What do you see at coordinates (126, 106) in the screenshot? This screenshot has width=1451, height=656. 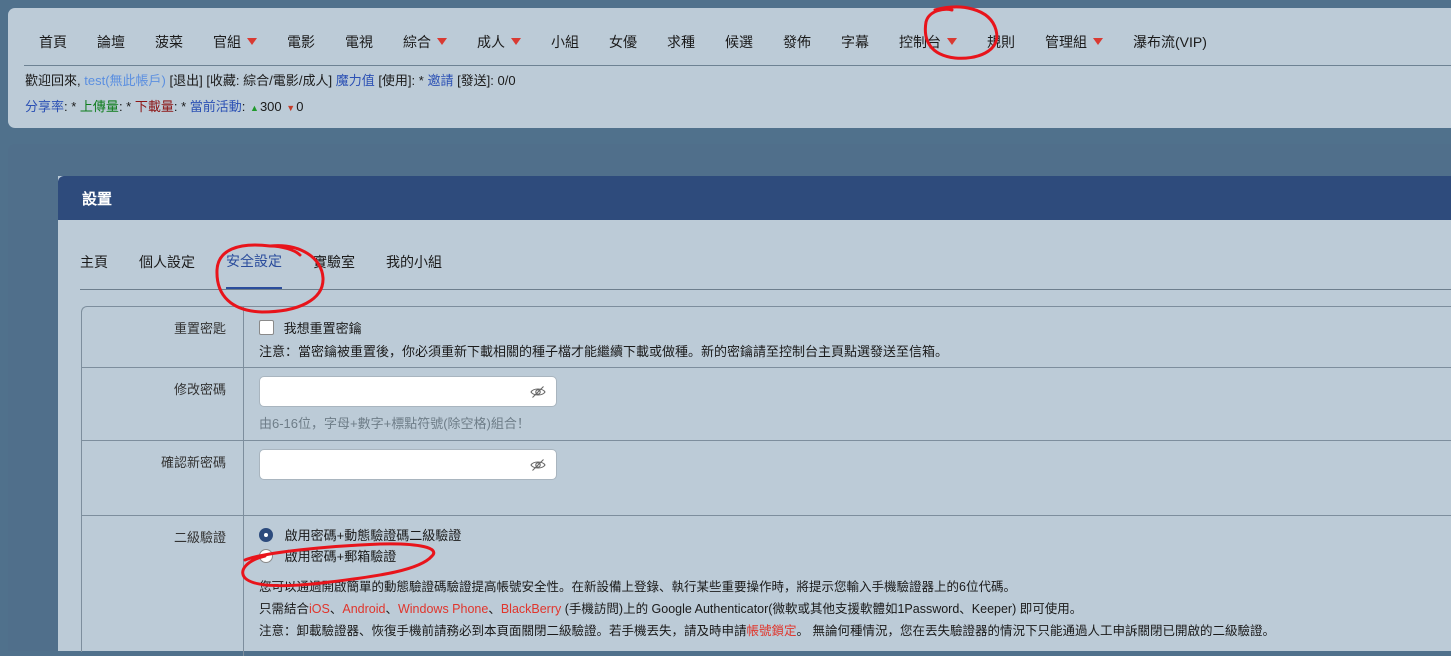 I see `upload-value: : *` at bounding box center [126, 106].